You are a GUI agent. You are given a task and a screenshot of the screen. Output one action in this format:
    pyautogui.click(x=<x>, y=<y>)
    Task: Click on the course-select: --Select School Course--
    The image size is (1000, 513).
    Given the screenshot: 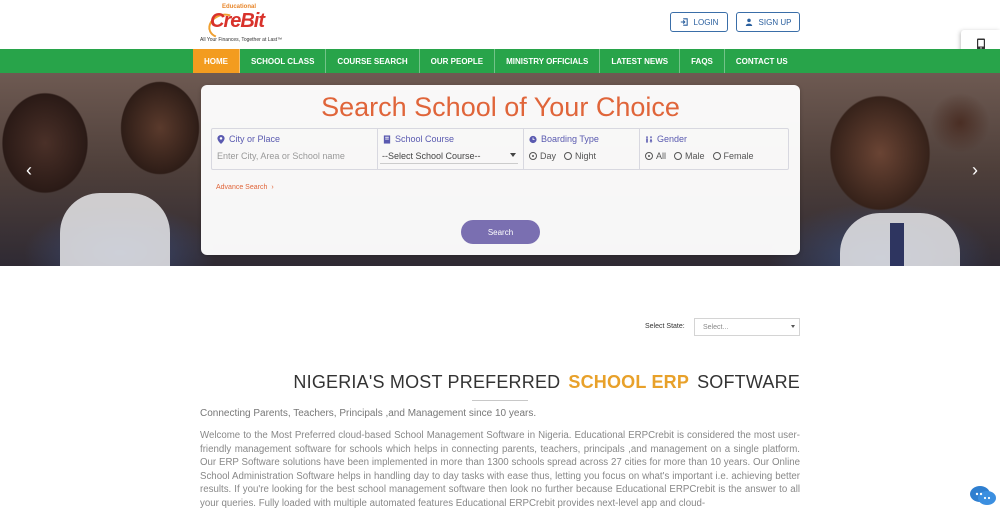 What is the action you would take?
    pyautogui.click(x=449, y=156)
    